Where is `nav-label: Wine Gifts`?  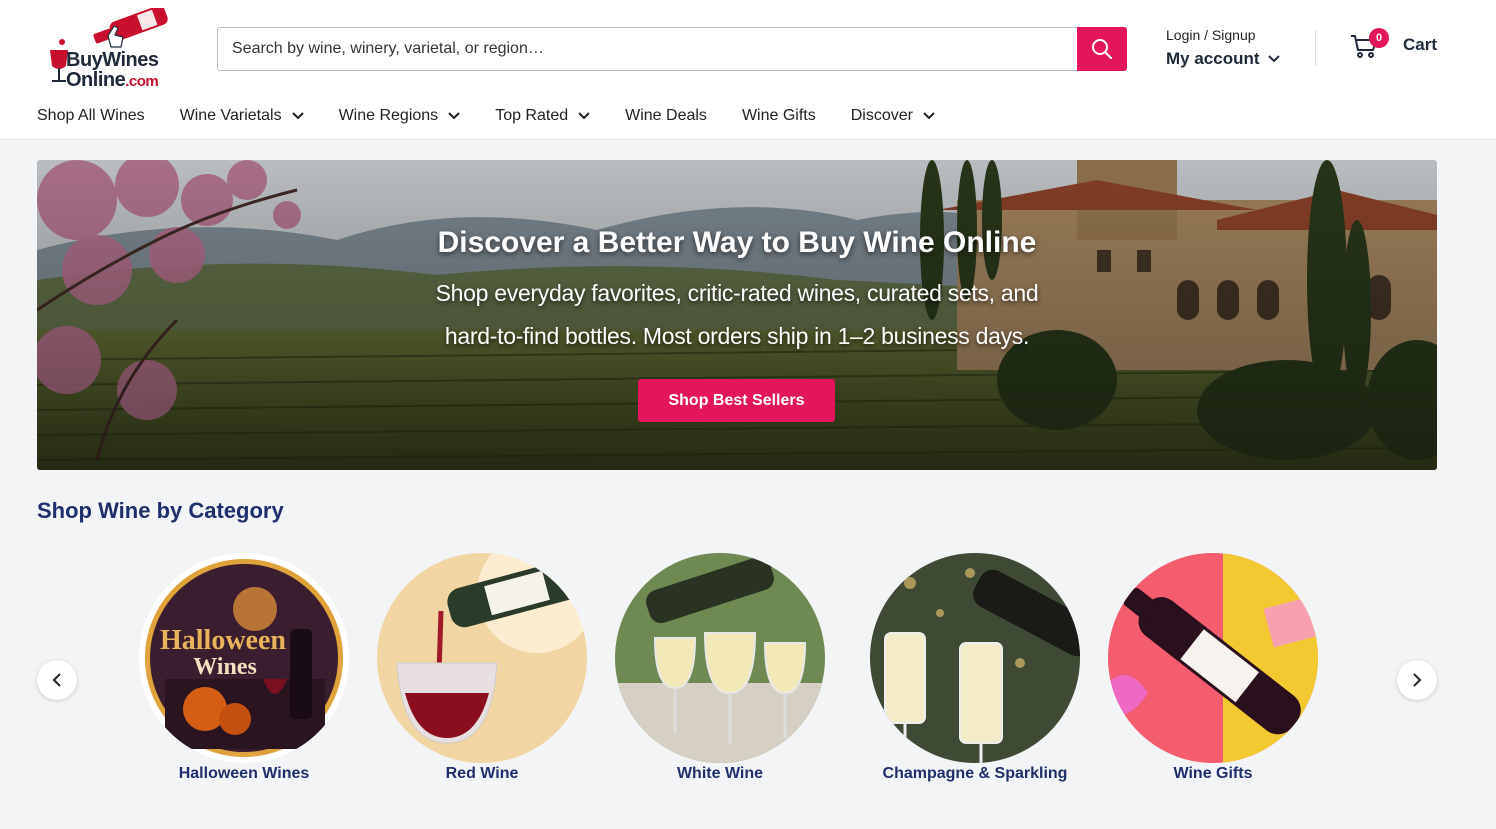 nav-label: Wine Gifts is located at coordinates (778, 115).